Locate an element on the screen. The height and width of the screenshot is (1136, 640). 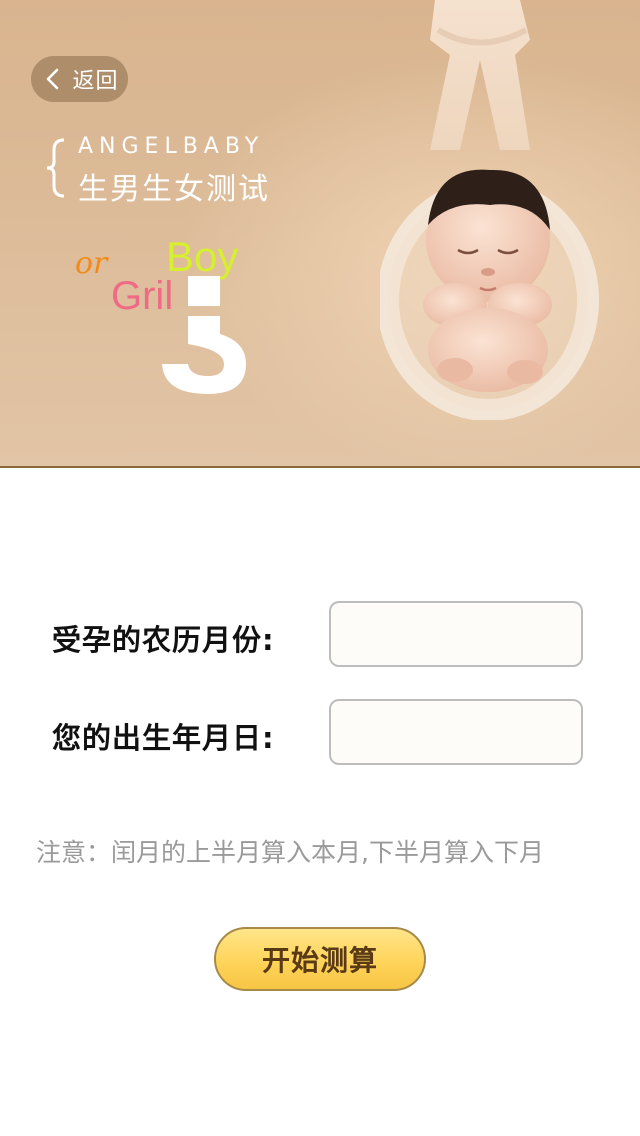
start-calculation-button: 开始测算 is located at coordinates (320, 959).